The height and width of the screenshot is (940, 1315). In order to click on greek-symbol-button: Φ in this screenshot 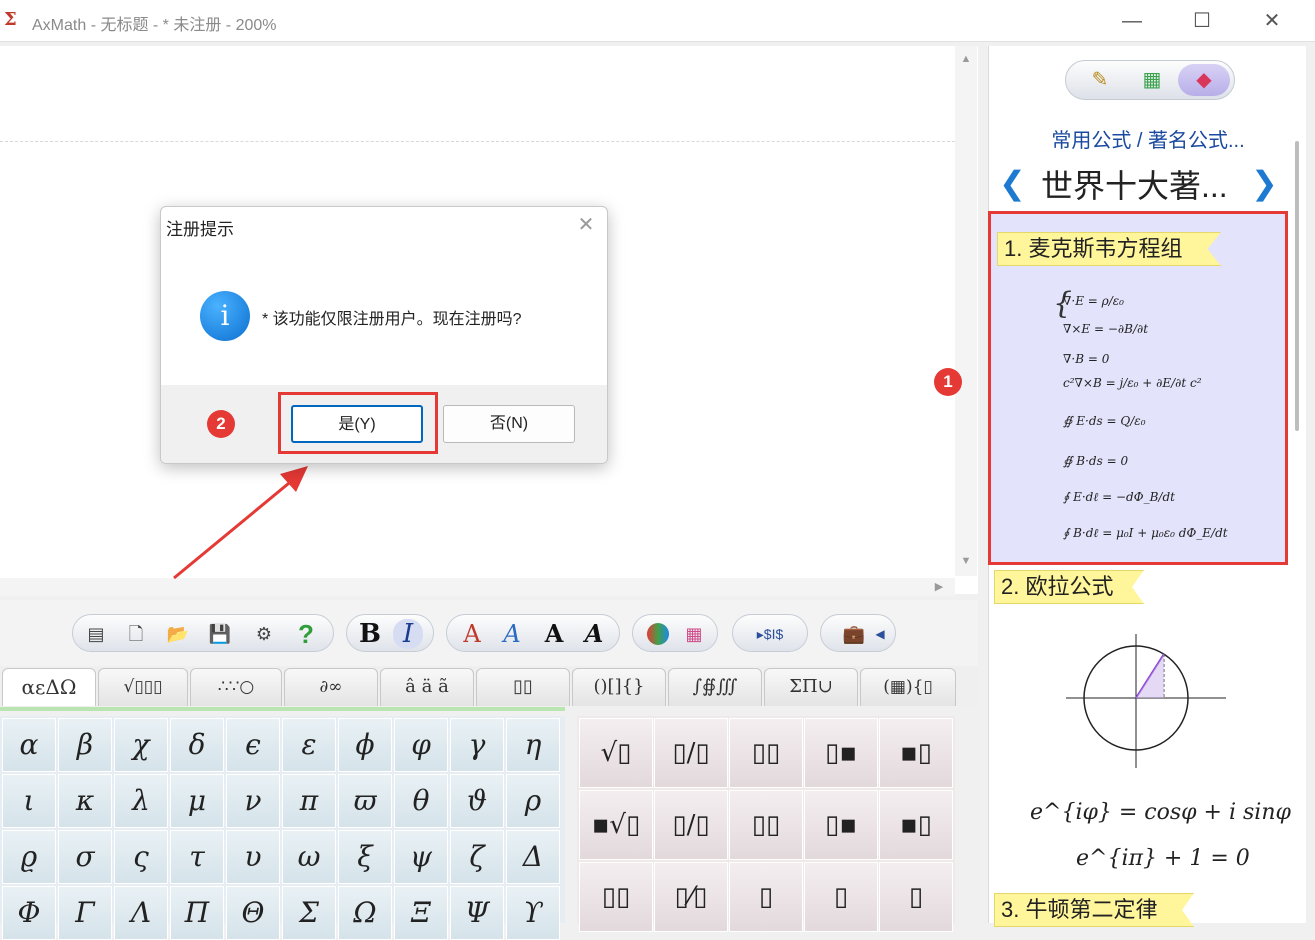, I will do `click(29, 913)`.